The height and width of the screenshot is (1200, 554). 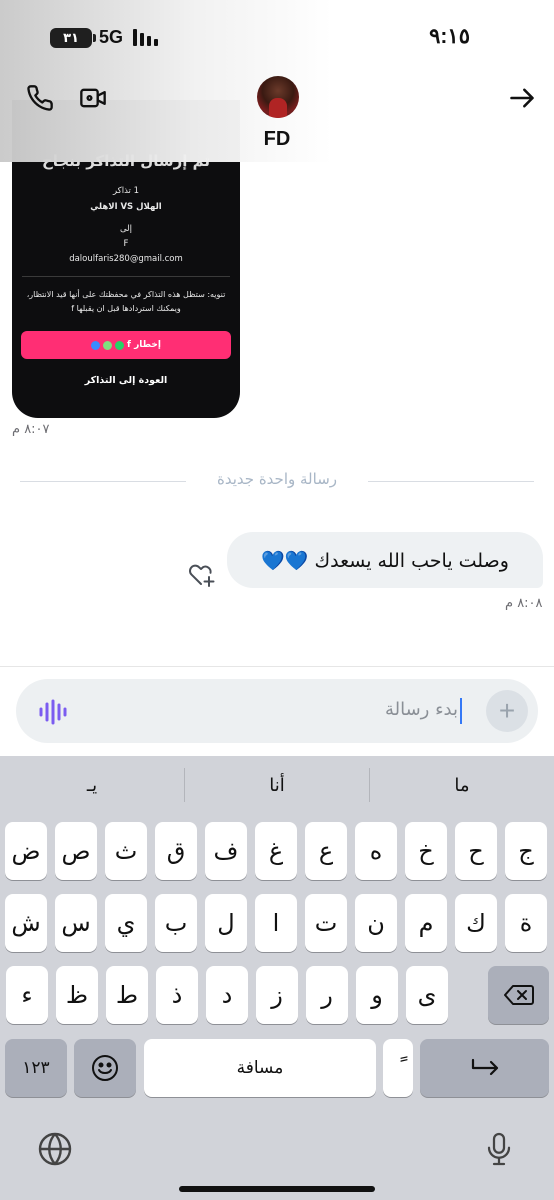 I want to click on key-row3: ر, so click(x=327, y=995).